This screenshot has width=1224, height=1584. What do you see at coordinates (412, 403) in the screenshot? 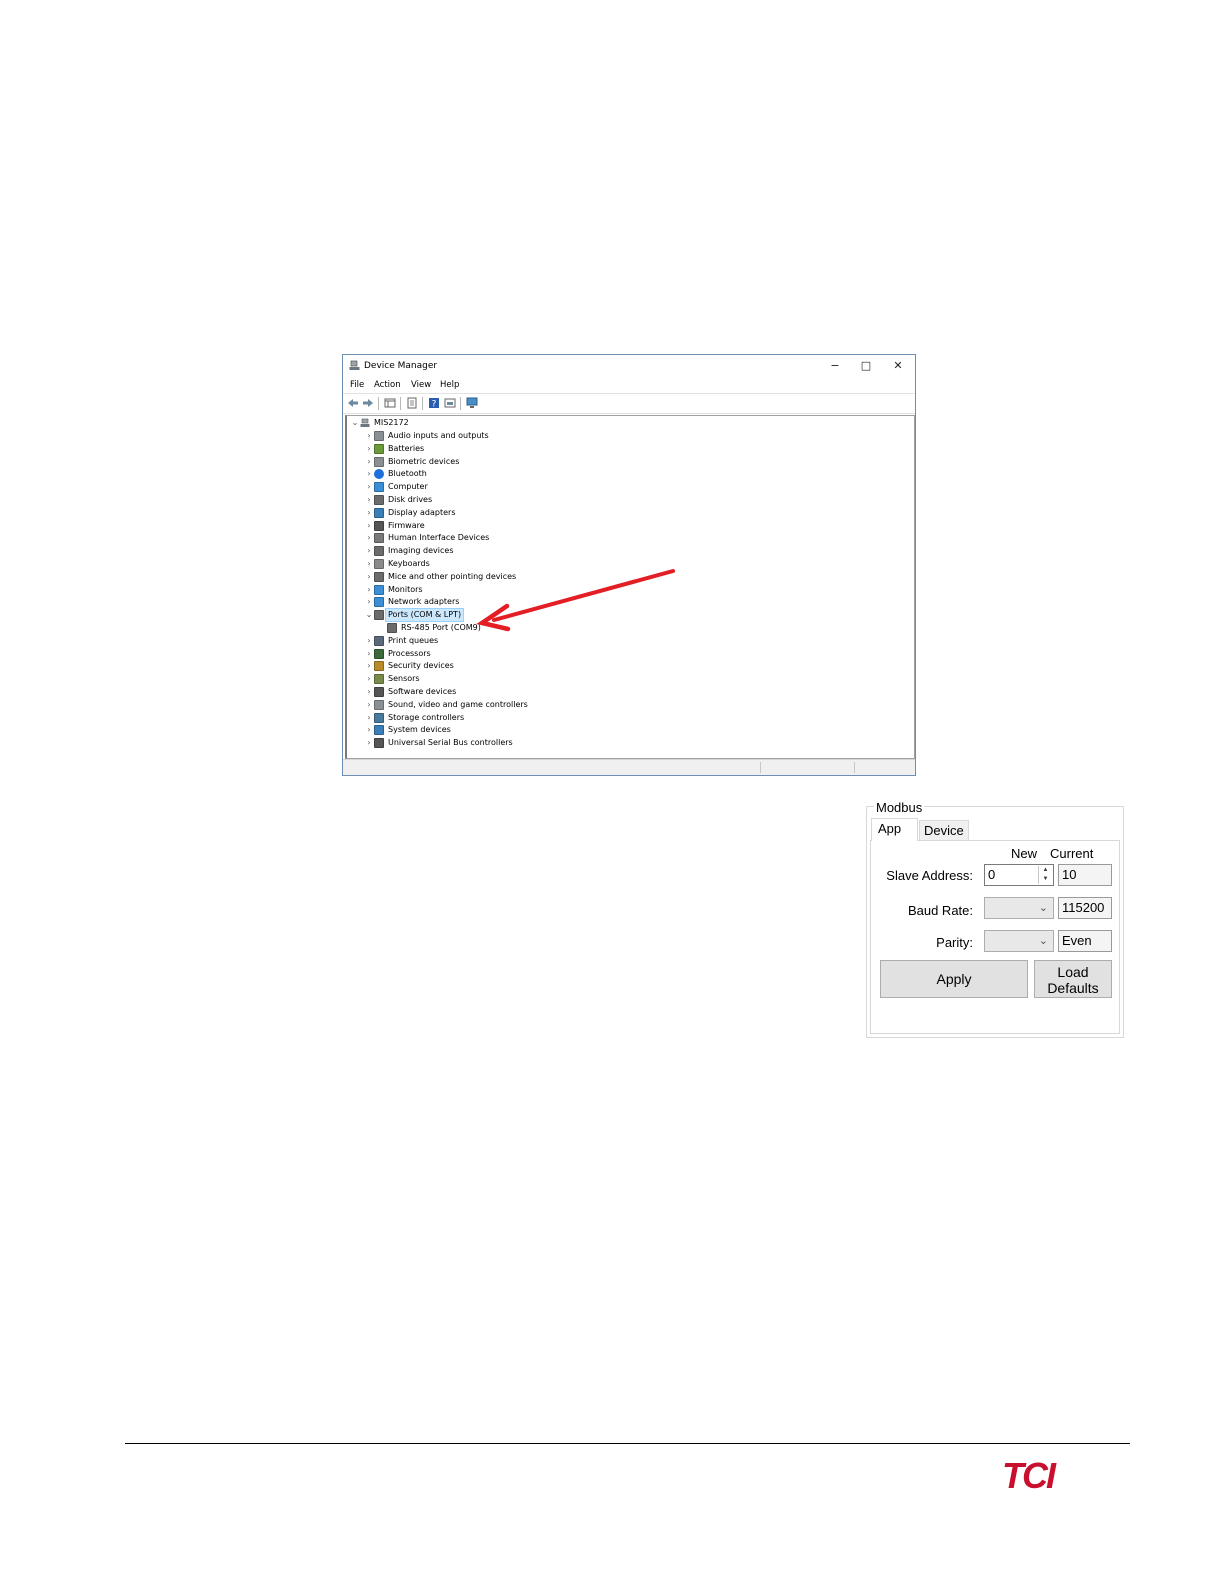
I see `properties-icon` at bounding box center [412, 403].